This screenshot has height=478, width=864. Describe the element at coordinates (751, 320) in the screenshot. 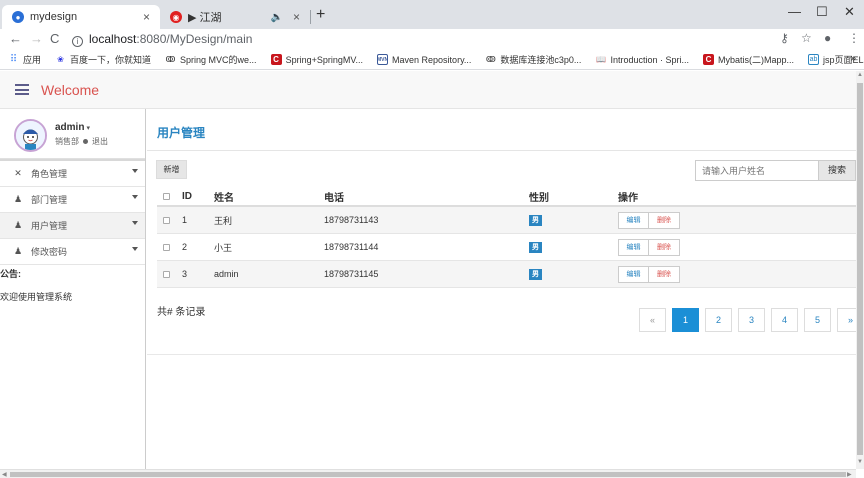

I see `page-button-3: 3` at that location.